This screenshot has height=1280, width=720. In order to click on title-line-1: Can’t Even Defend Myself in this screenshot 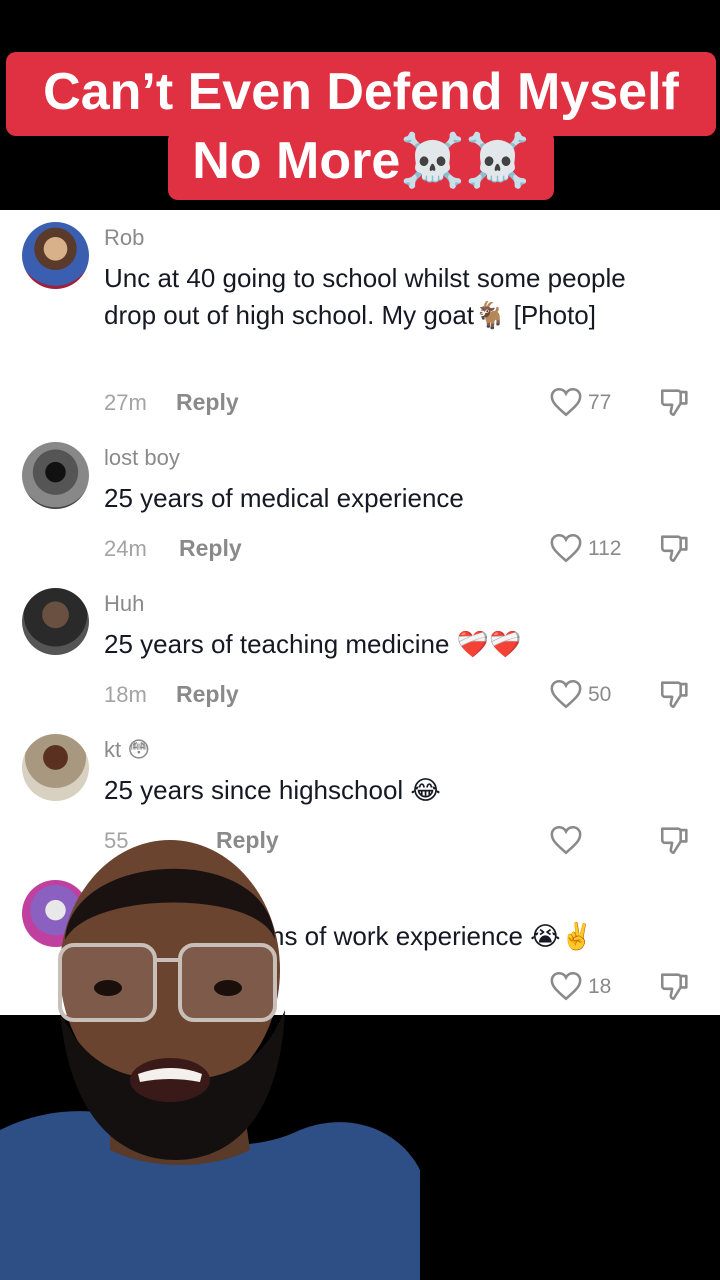, I will do `click(361, 94)`.